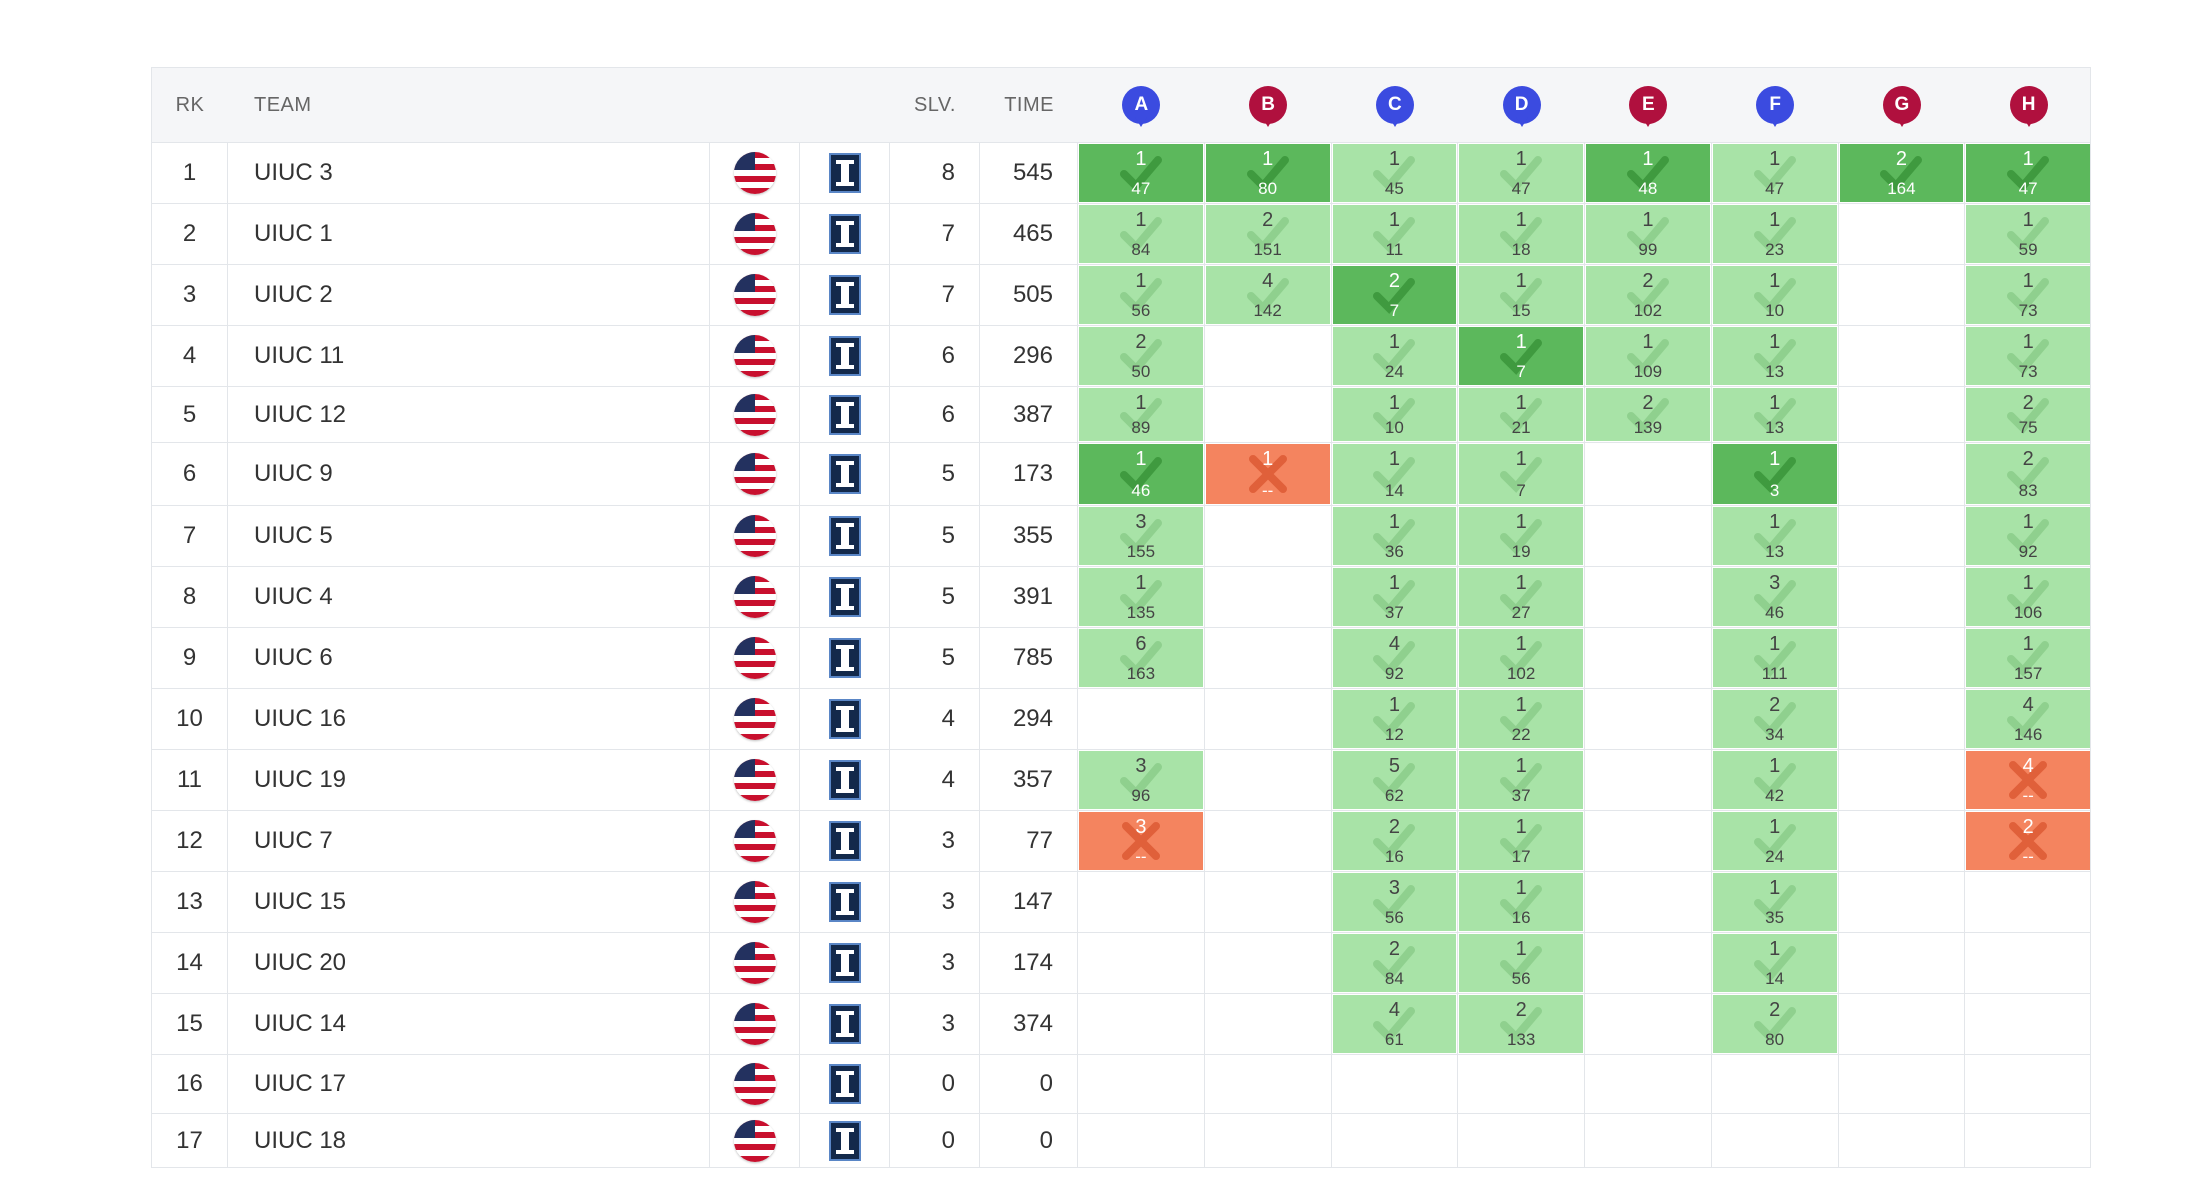 This screenshot has height=1200, width=2200. What do you see at coordinates (1141, 474) in the screenshot?
I see `problem-a-cell: 1 46` at bounding box center [1141, 474].